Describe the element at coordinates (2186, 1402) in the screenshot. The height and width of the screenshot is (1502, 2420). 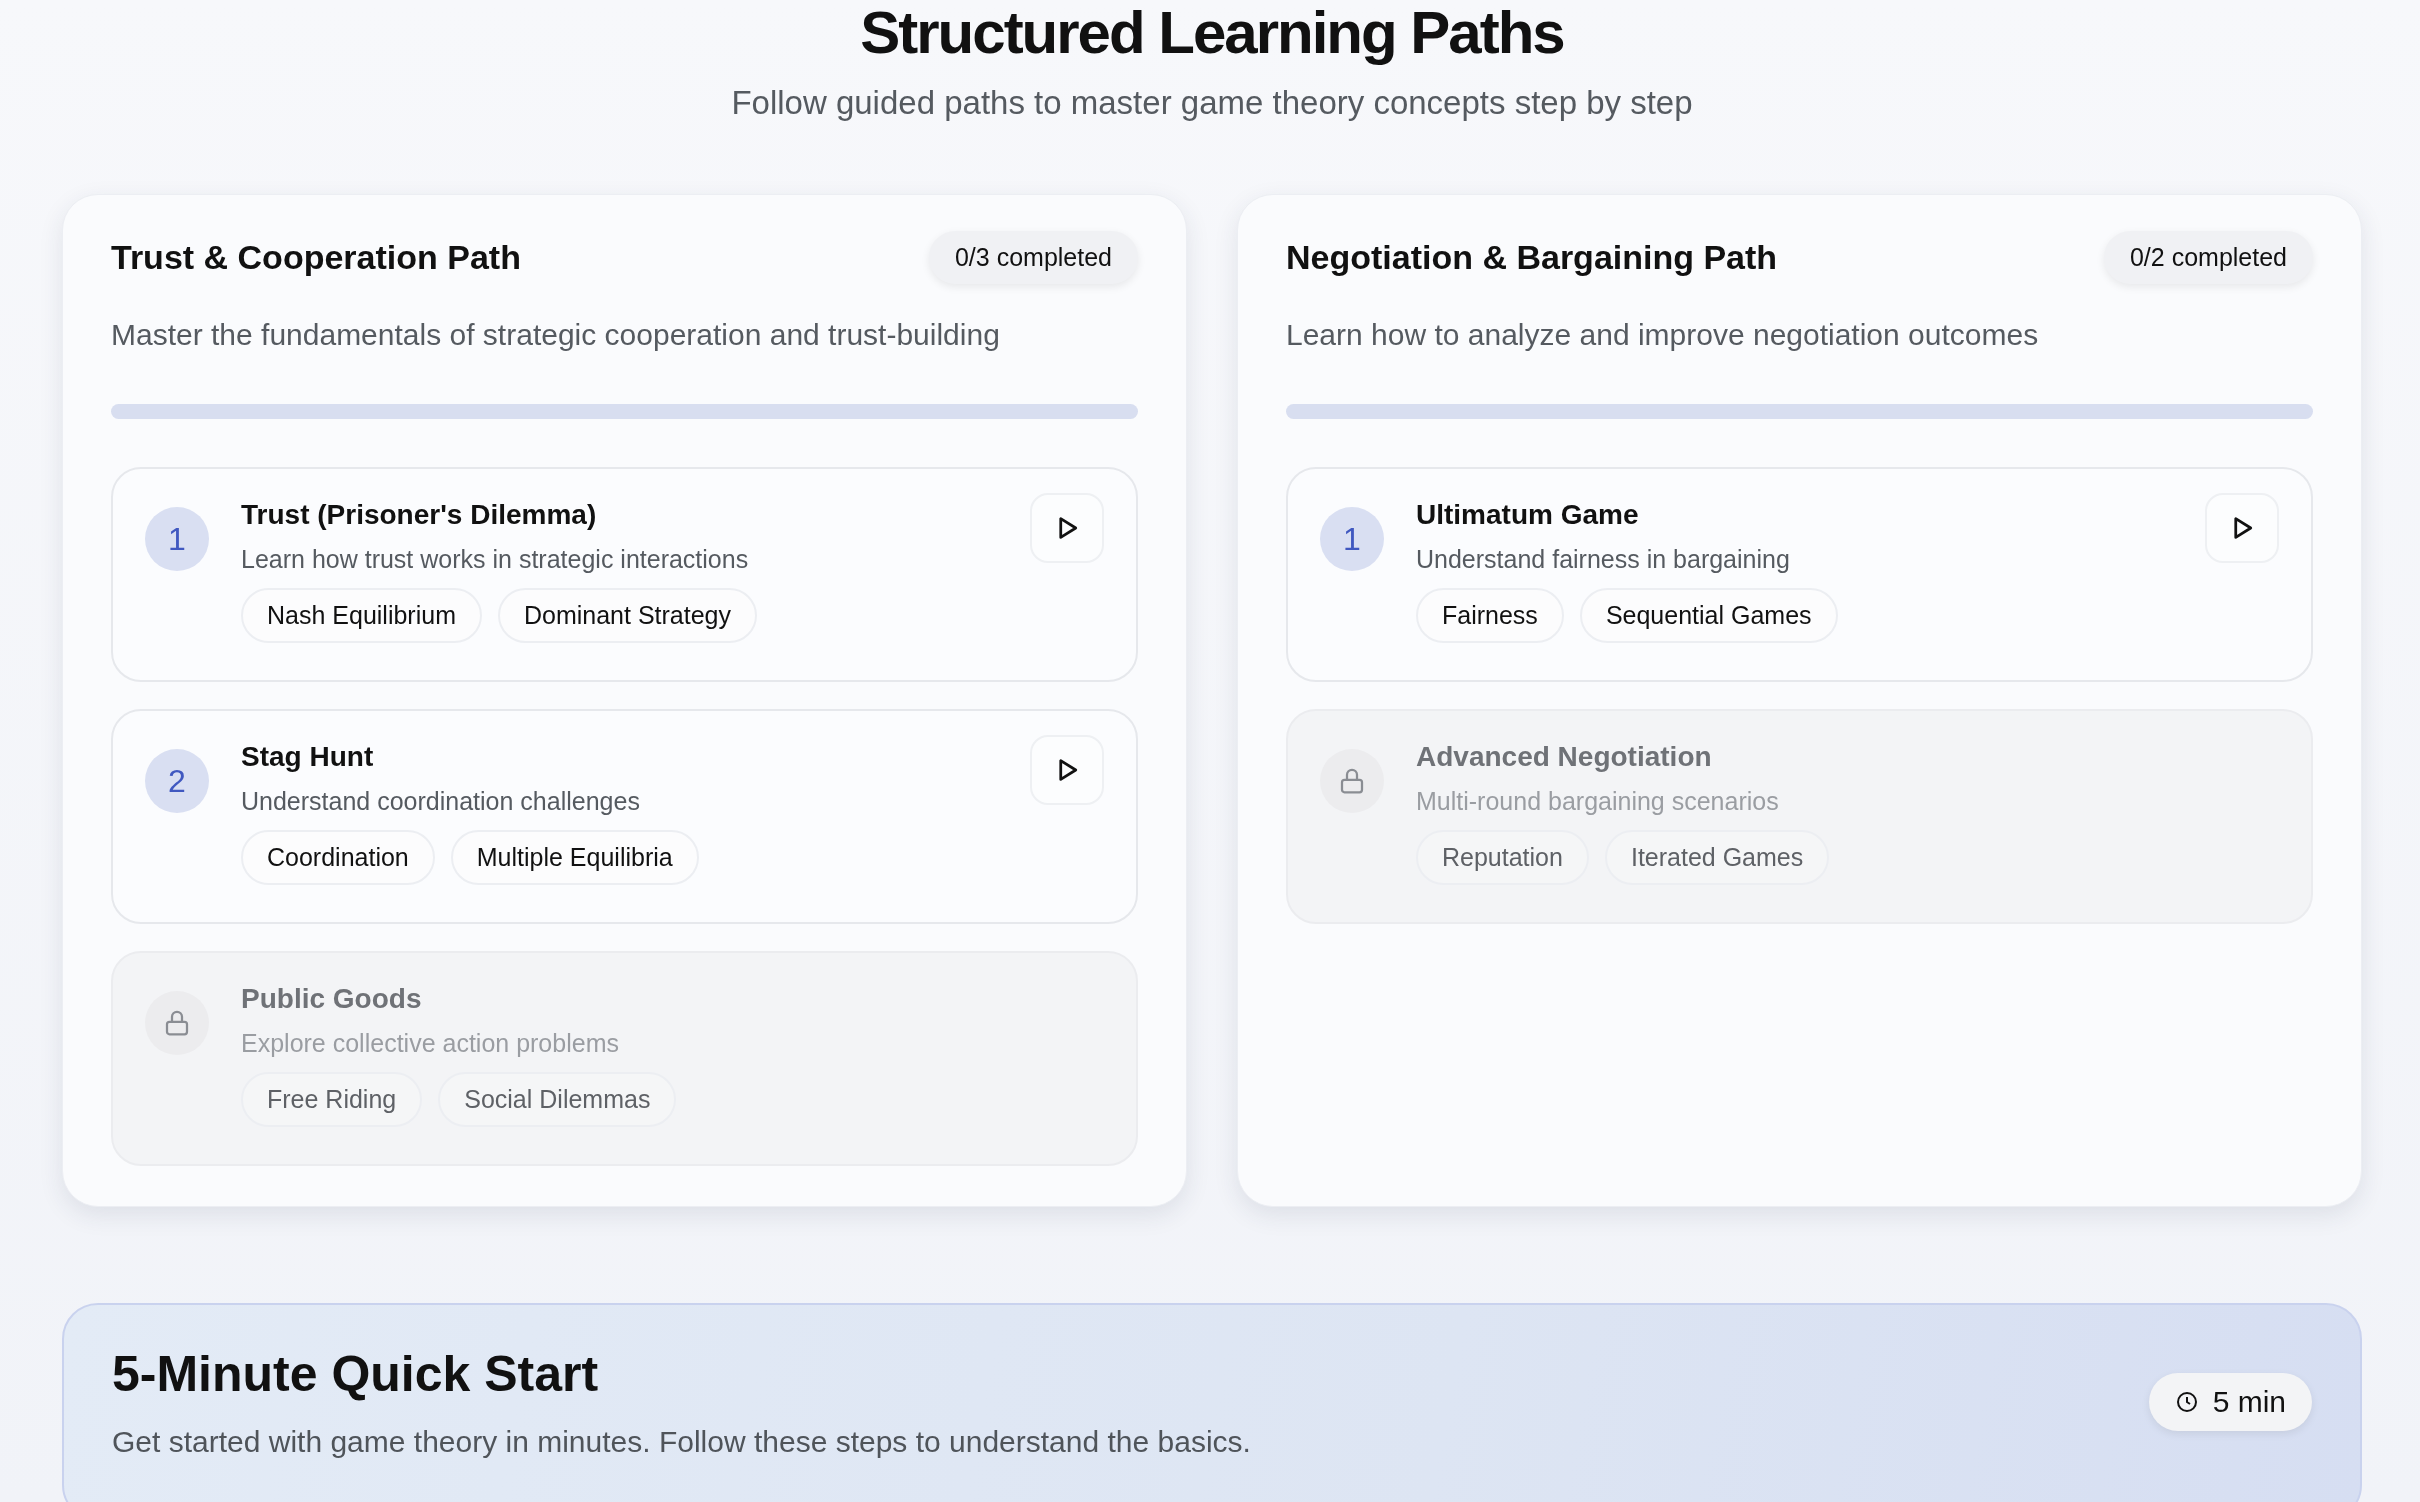
I see `clock-icon` at that location.